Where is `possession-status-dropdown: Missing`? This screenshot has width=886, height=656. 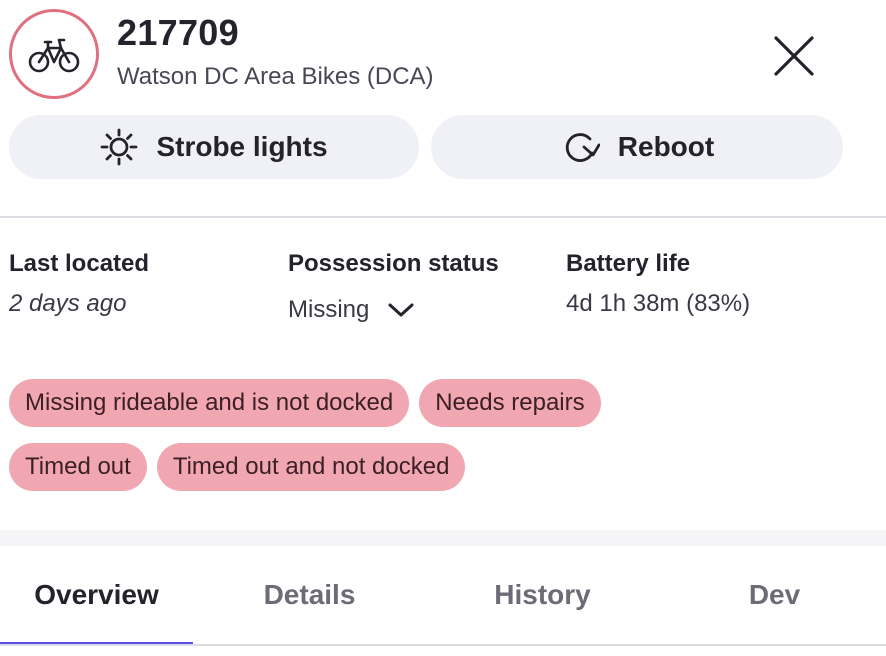 possession-status-dropdown: Missing is located at coordinates (393, 310).